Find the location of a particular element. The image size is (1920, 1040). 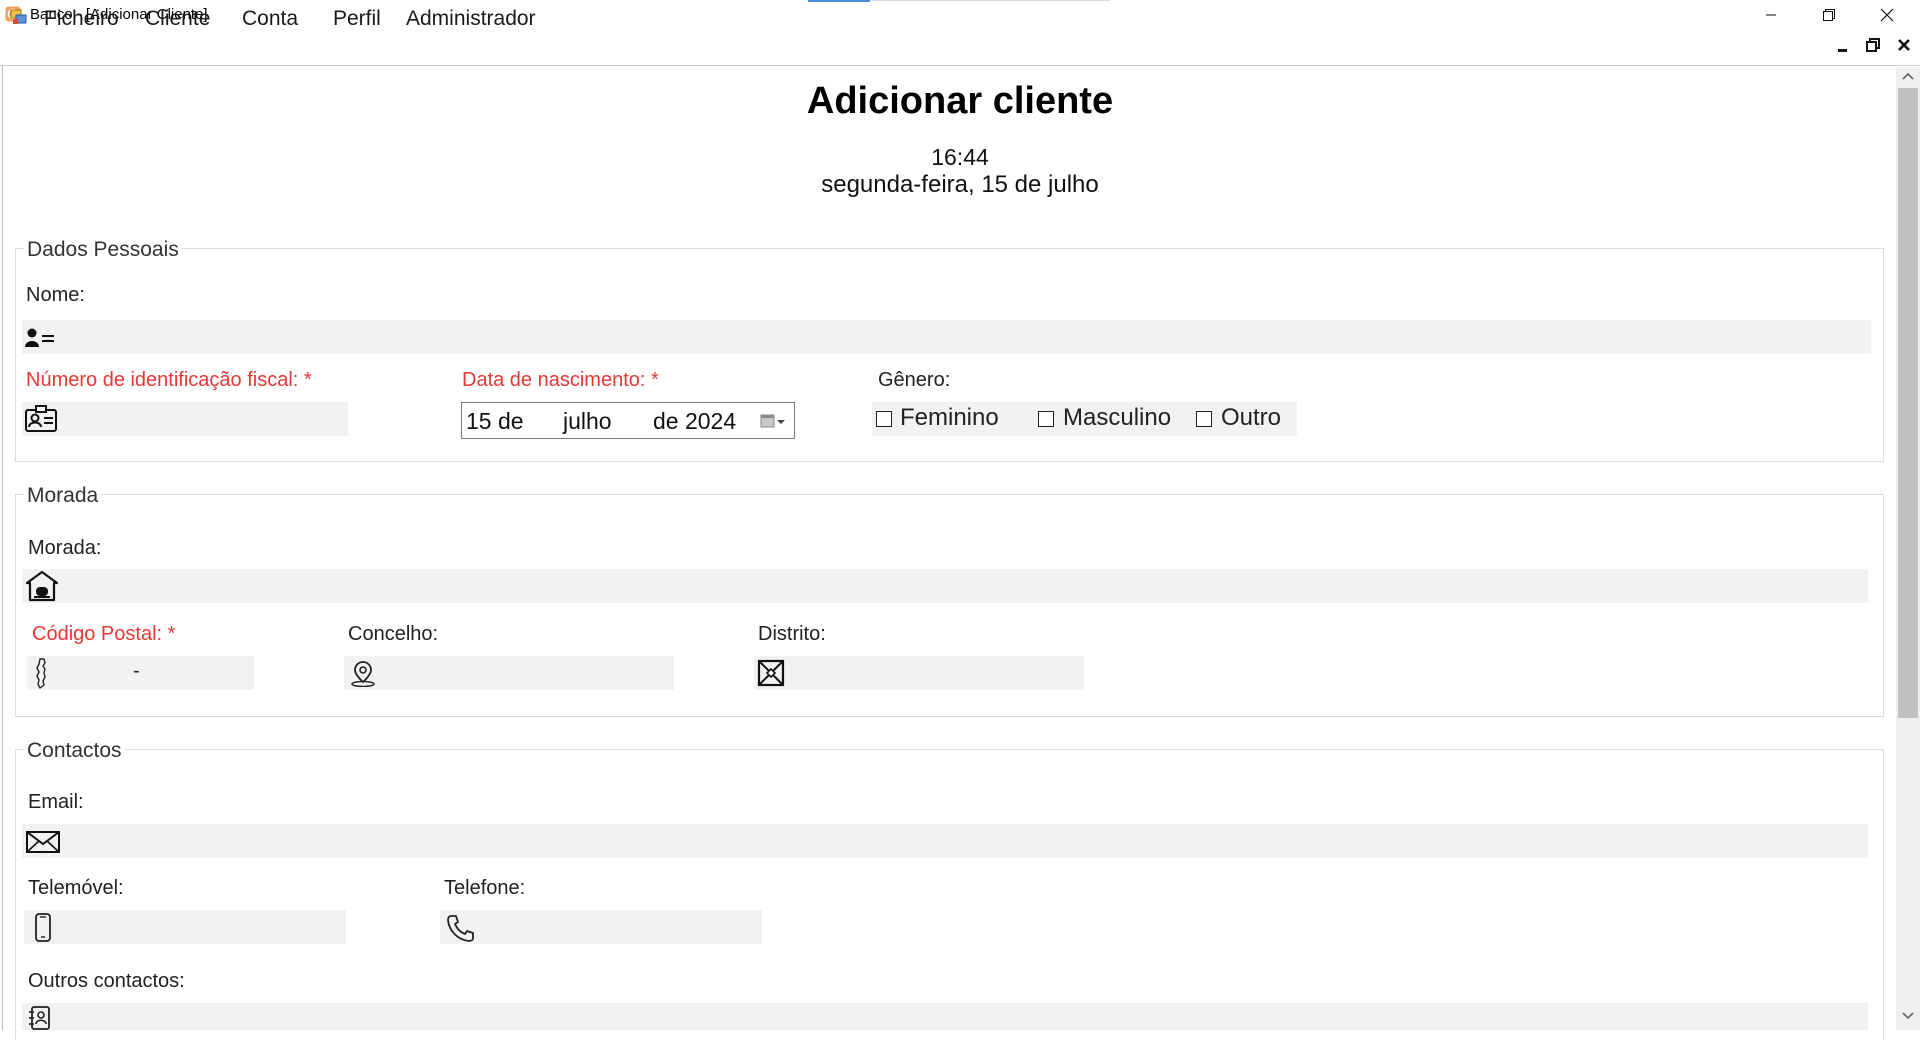

telefone-label: Telefone: is located at coordinates (485, 888).